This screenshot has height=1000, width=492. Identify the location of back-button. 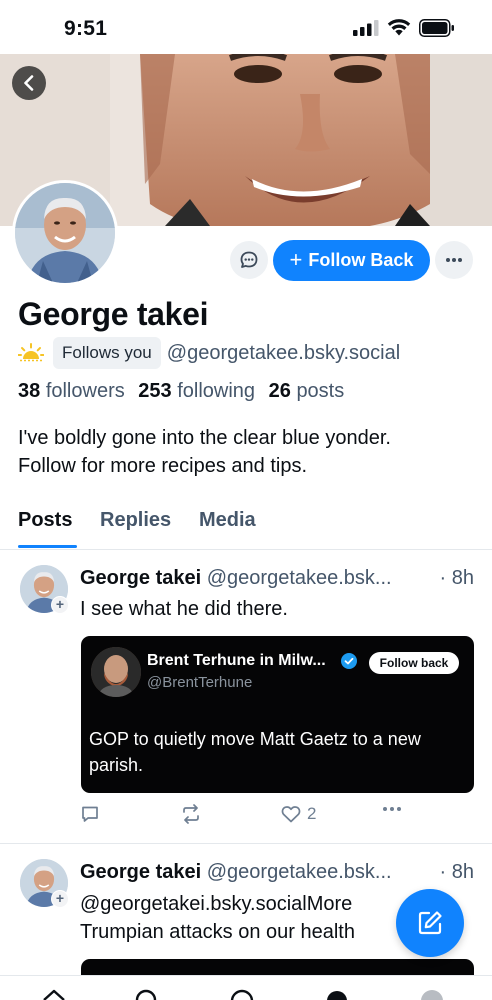
(29, 83).